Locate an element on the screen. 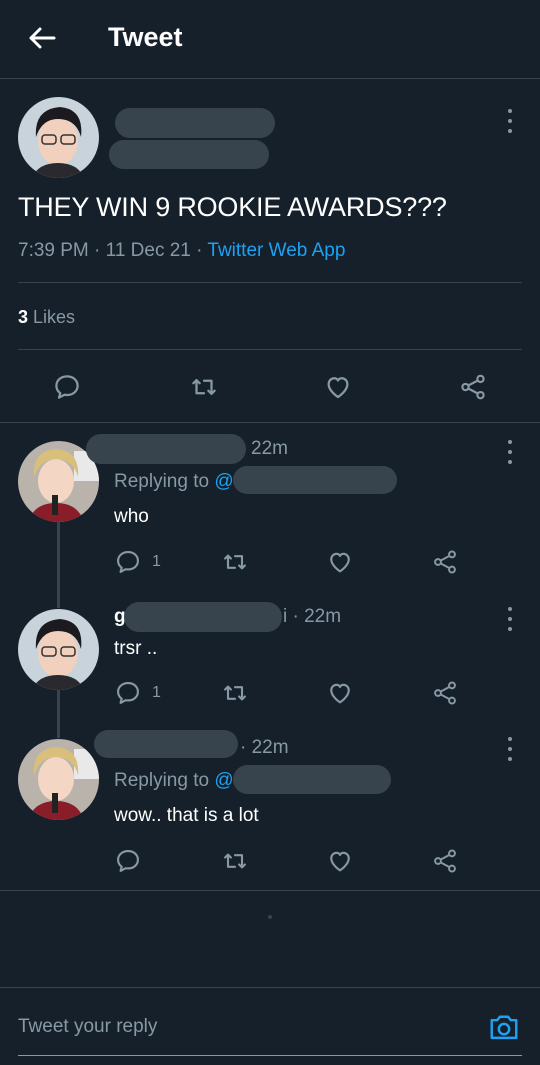  tweet-time: 7:39 PM is located at coordinates (53, 250).